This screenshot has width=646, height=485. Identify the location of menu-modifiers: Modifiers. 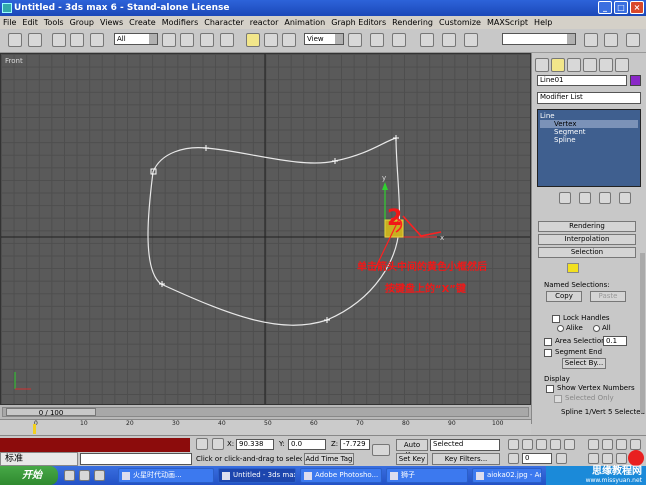
(180, 22).